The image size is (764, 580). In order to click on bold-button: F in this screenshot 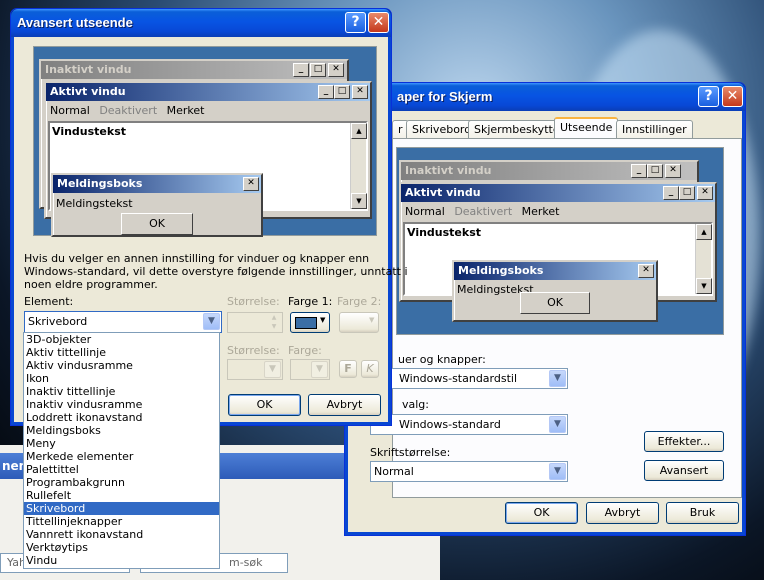, I will do `click(348, 369)`.